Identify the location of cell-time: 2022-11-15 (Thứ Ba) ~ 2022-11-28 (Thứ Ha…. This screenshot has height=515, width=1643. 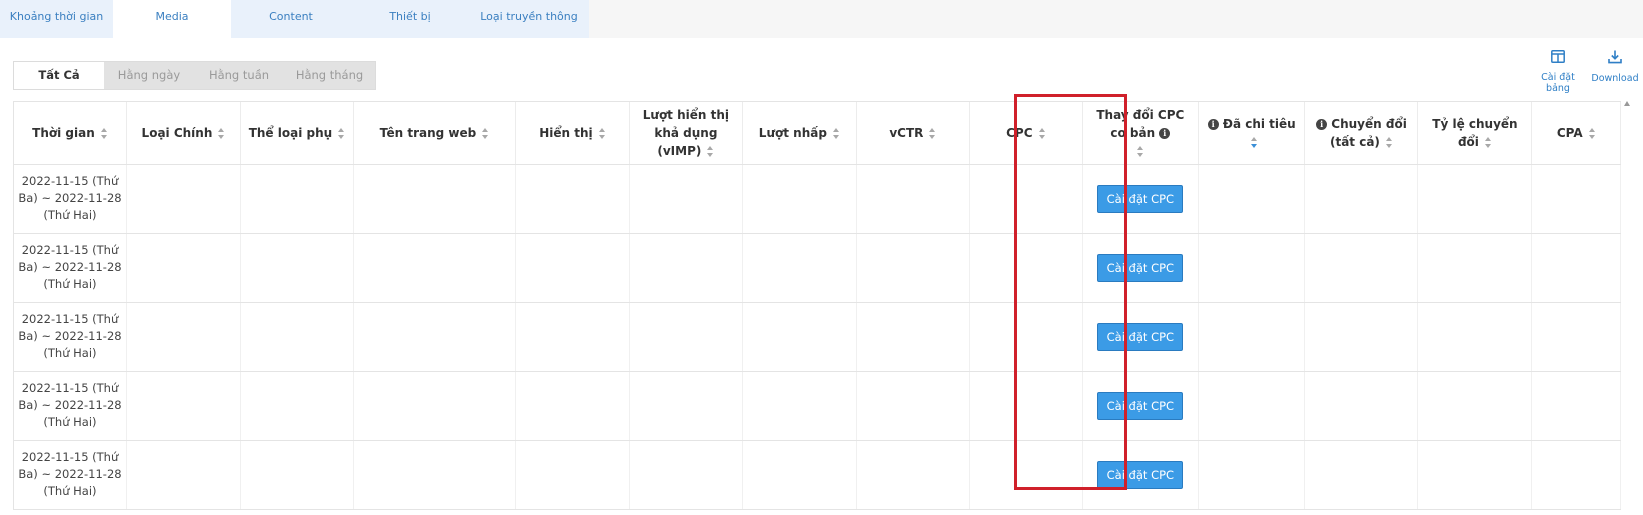
(70, 199).